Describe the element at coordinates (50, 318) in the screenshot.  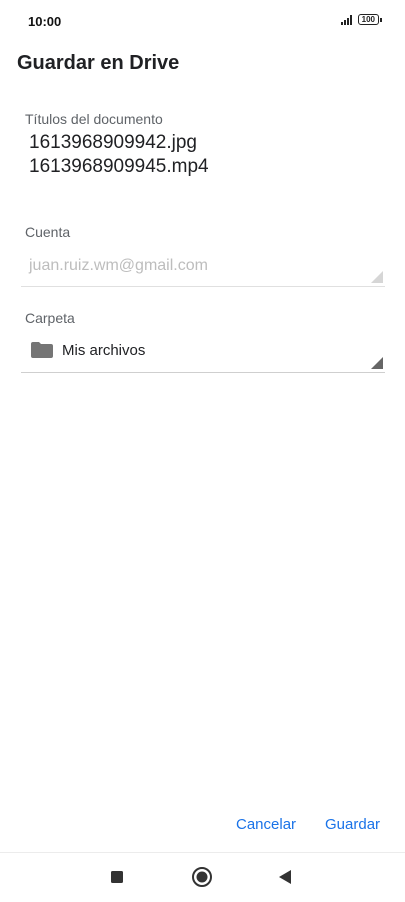
I see `folder-label: Carpeta` at that location.